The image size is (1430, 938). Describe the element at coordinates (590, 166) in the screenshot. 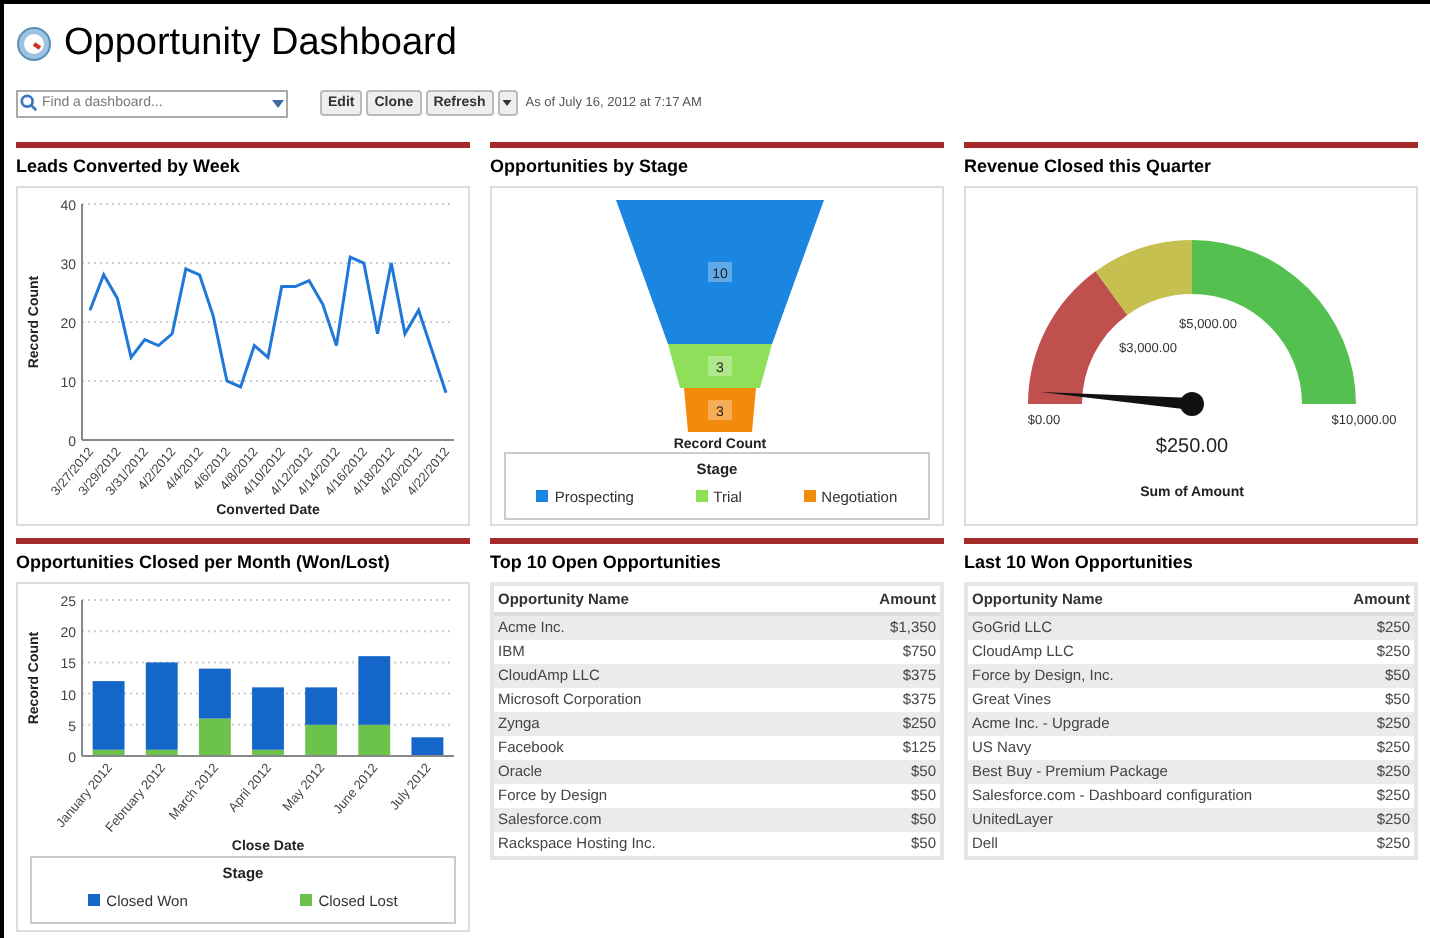

I see `panel-title: Opportunities by Stage` at that location.